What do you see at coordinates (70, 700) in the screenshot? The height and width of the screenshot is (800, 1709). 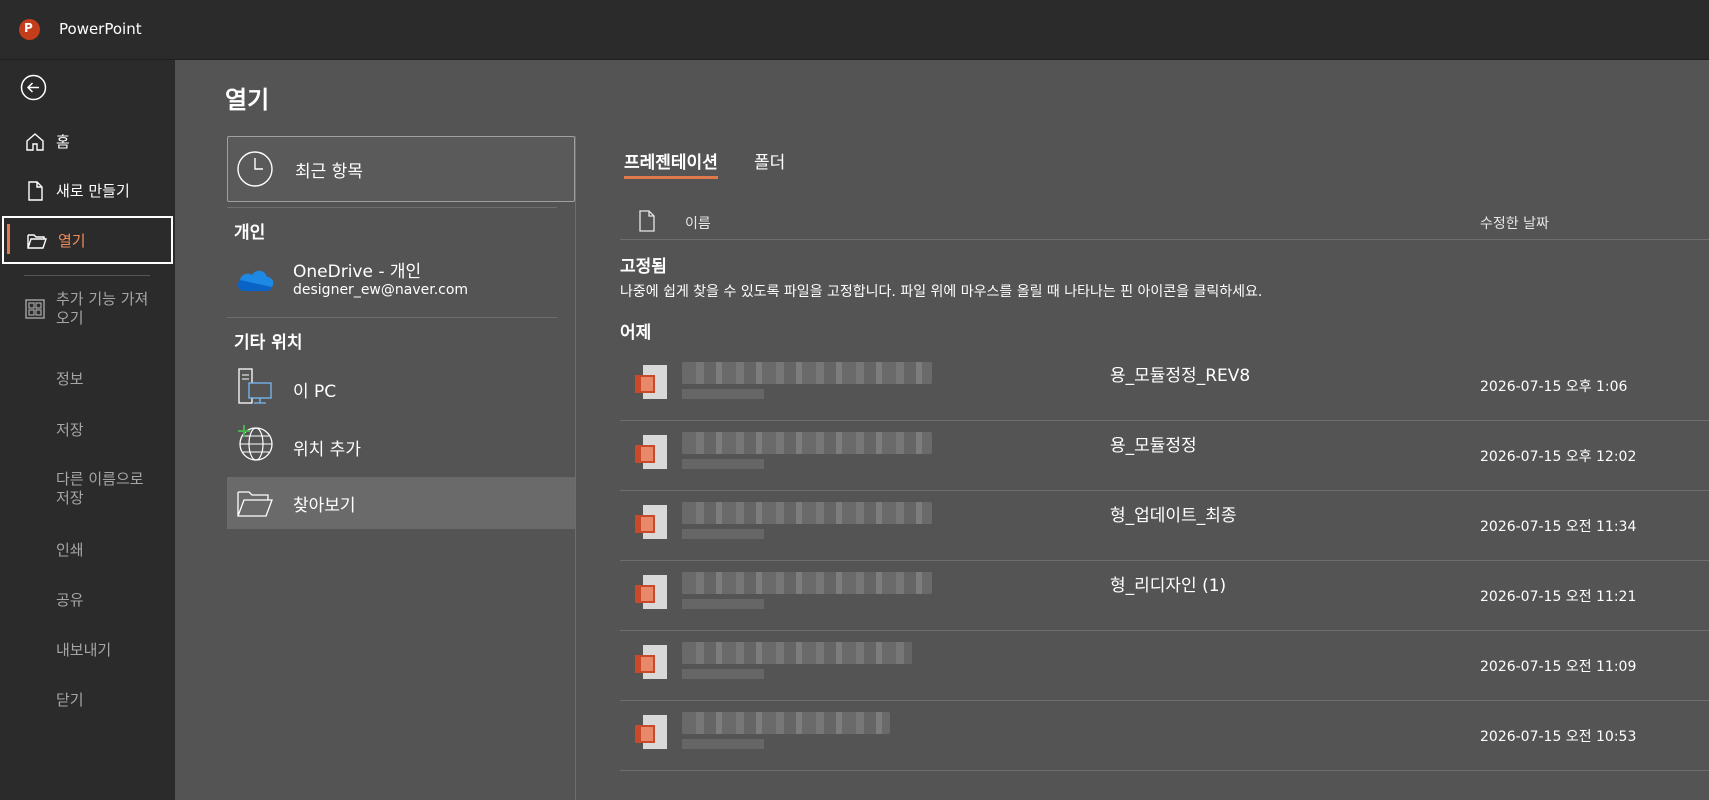 I see `nav-item-close: 닫기` at bounding box center [70, 700].